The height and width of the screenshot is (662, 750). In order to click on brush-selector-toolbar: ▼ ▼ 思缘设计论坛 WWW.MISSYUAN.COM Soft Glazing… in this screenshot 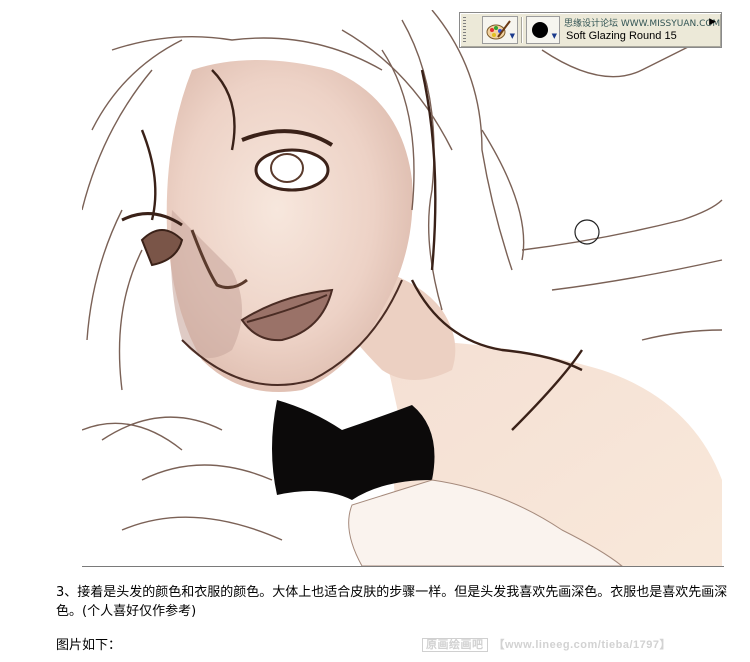, I will do `click(590, 30)`.